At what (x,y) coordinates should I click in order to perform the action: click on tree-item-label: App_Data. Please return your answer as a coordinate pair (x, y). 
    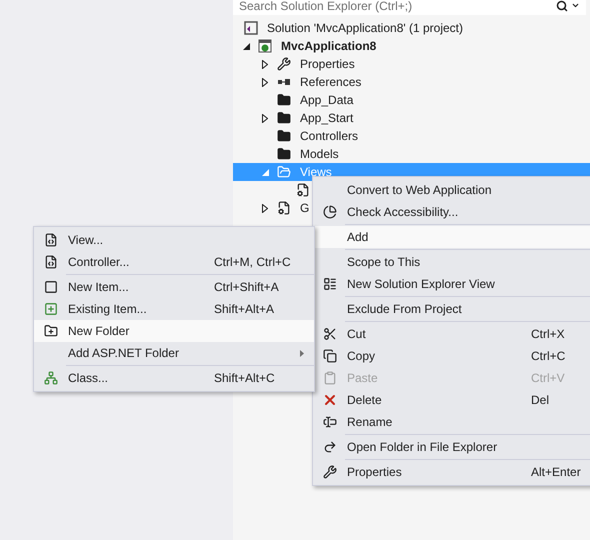
    Looking at the image, I should click on (327, 100).